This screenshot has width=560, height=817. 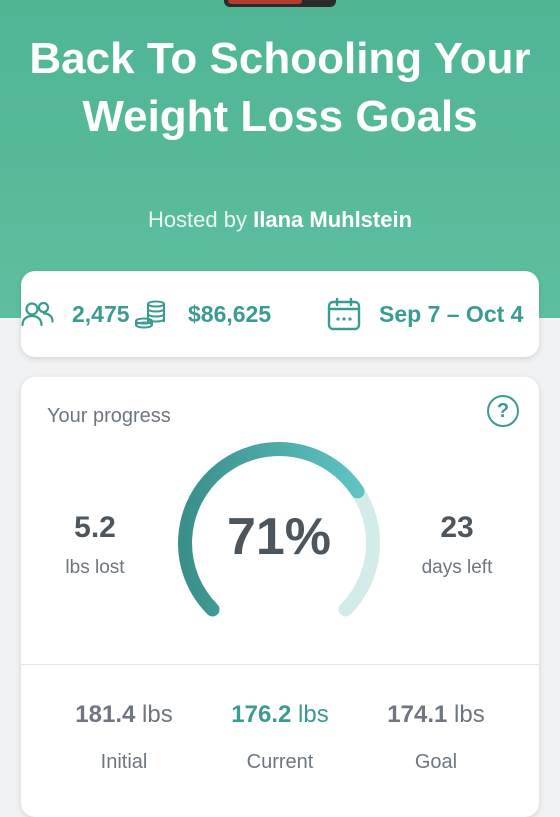 What do you see at coordinates (124, 714) in the screenshot?
I see `initial-weight-value: 181.4 lbs` at bounding box center [124, 714].